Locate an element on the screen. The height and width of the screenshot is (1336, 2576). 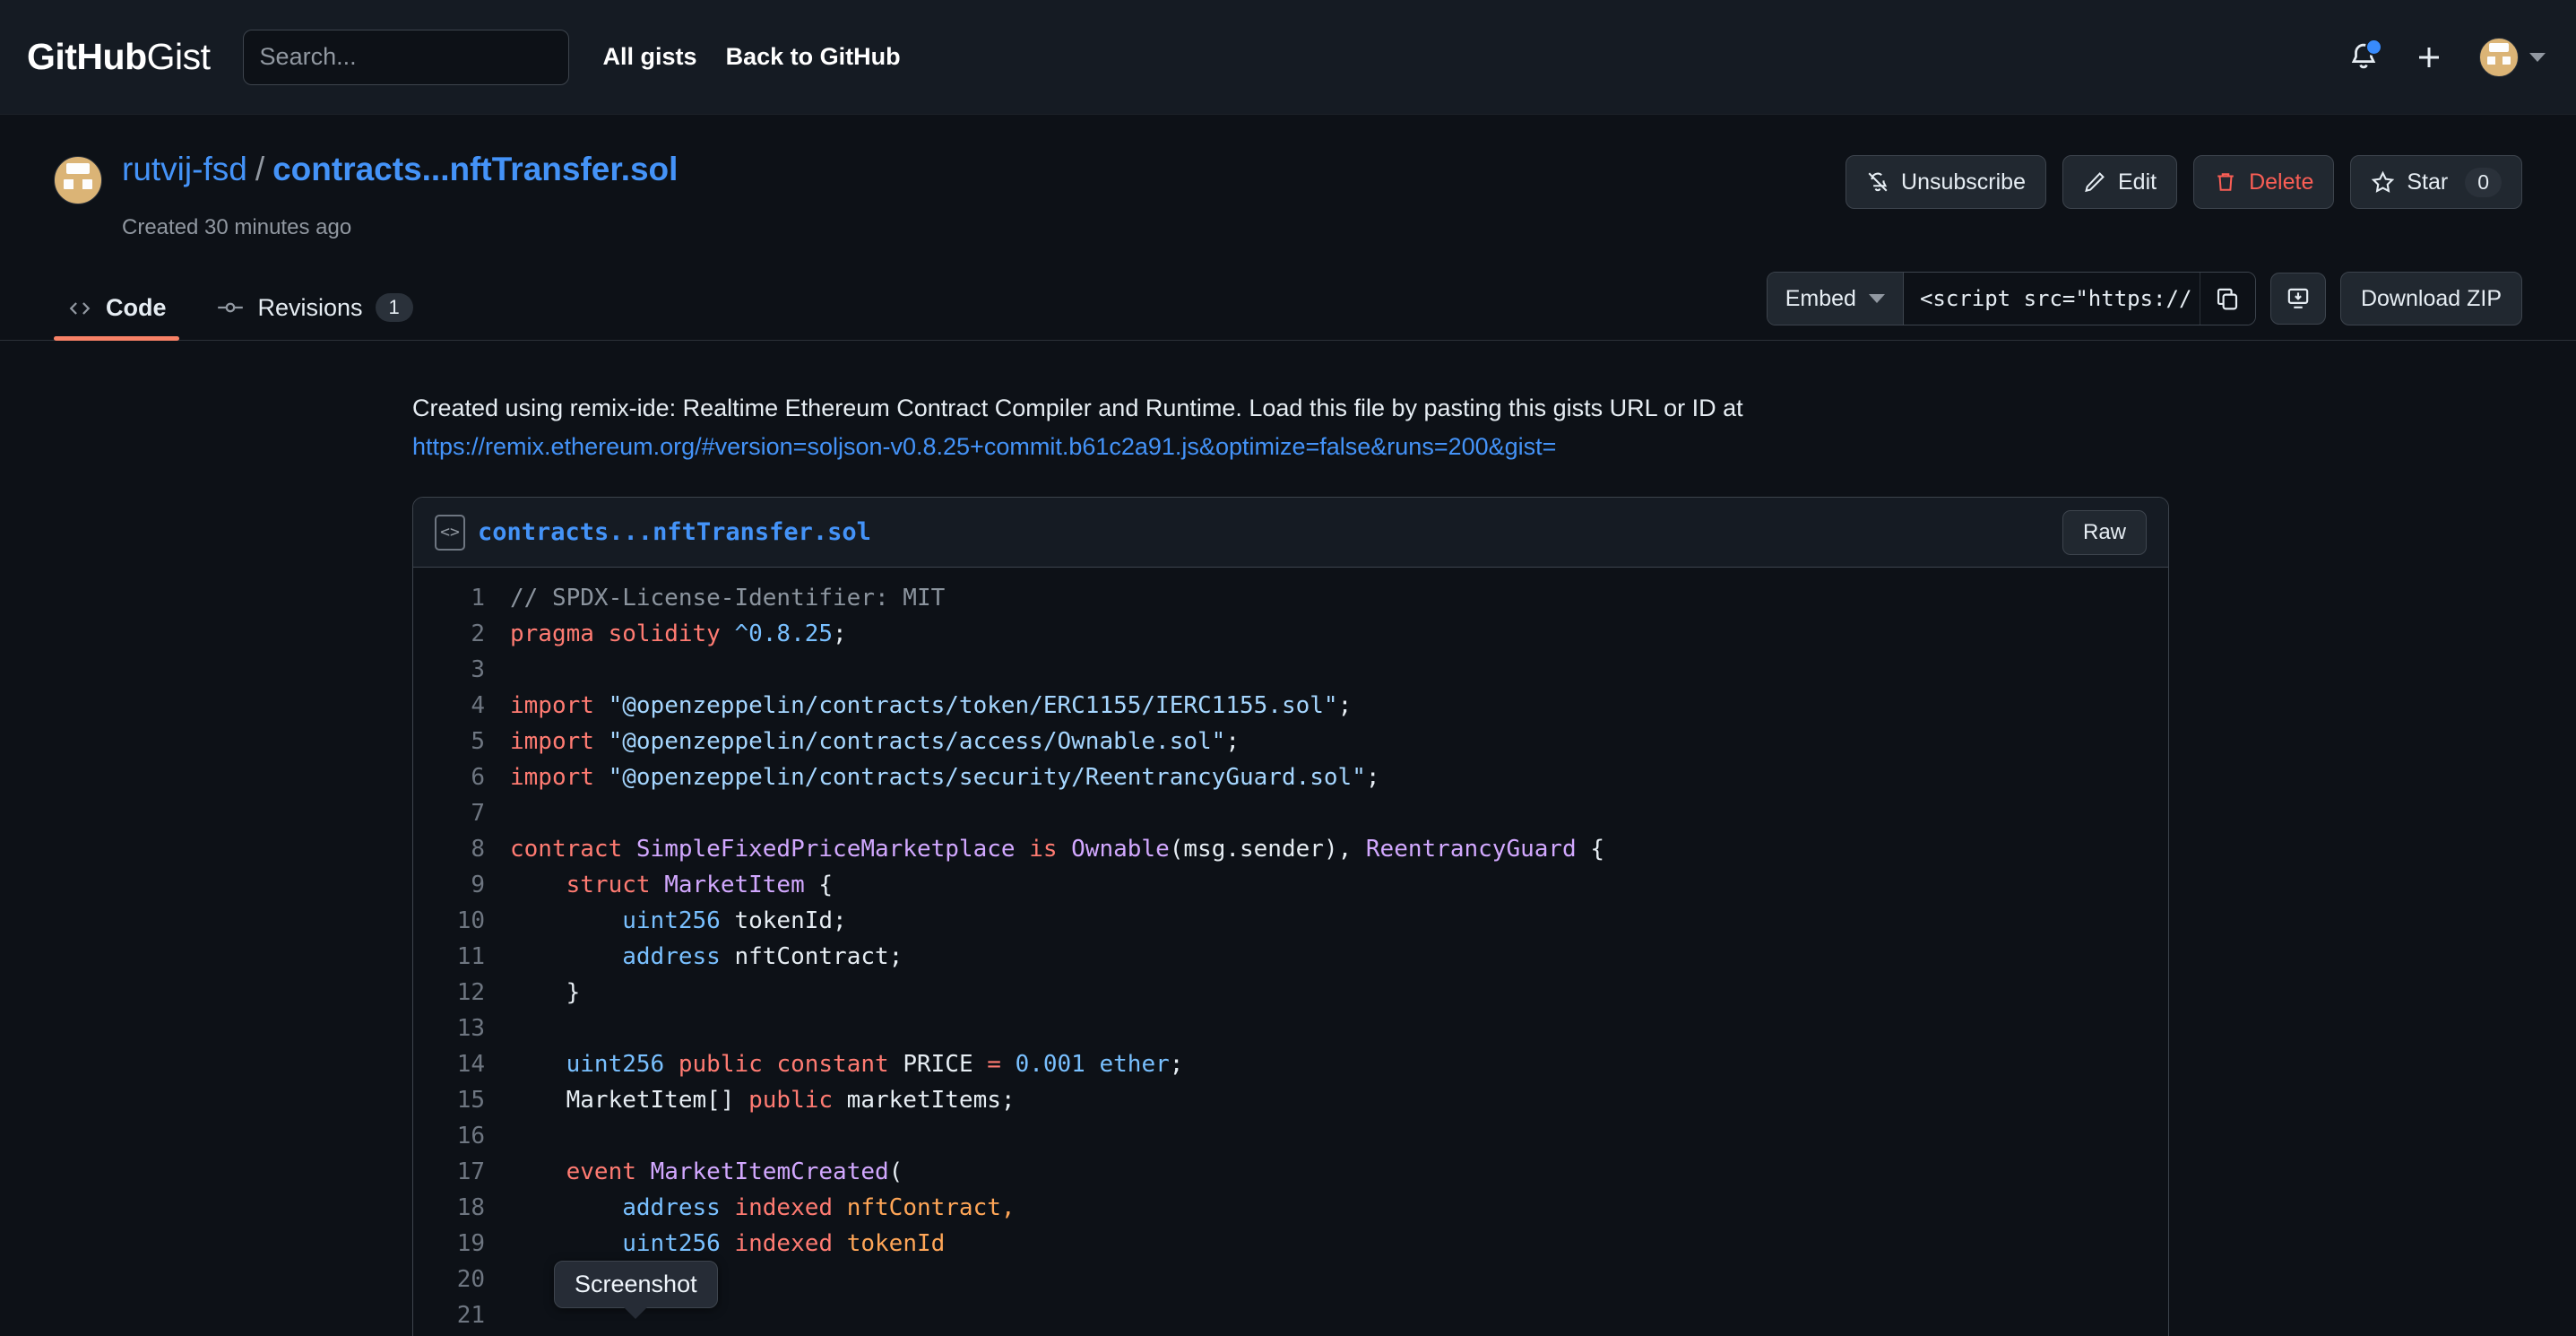
line-number: 16 is located at coordinates (470, 1136).